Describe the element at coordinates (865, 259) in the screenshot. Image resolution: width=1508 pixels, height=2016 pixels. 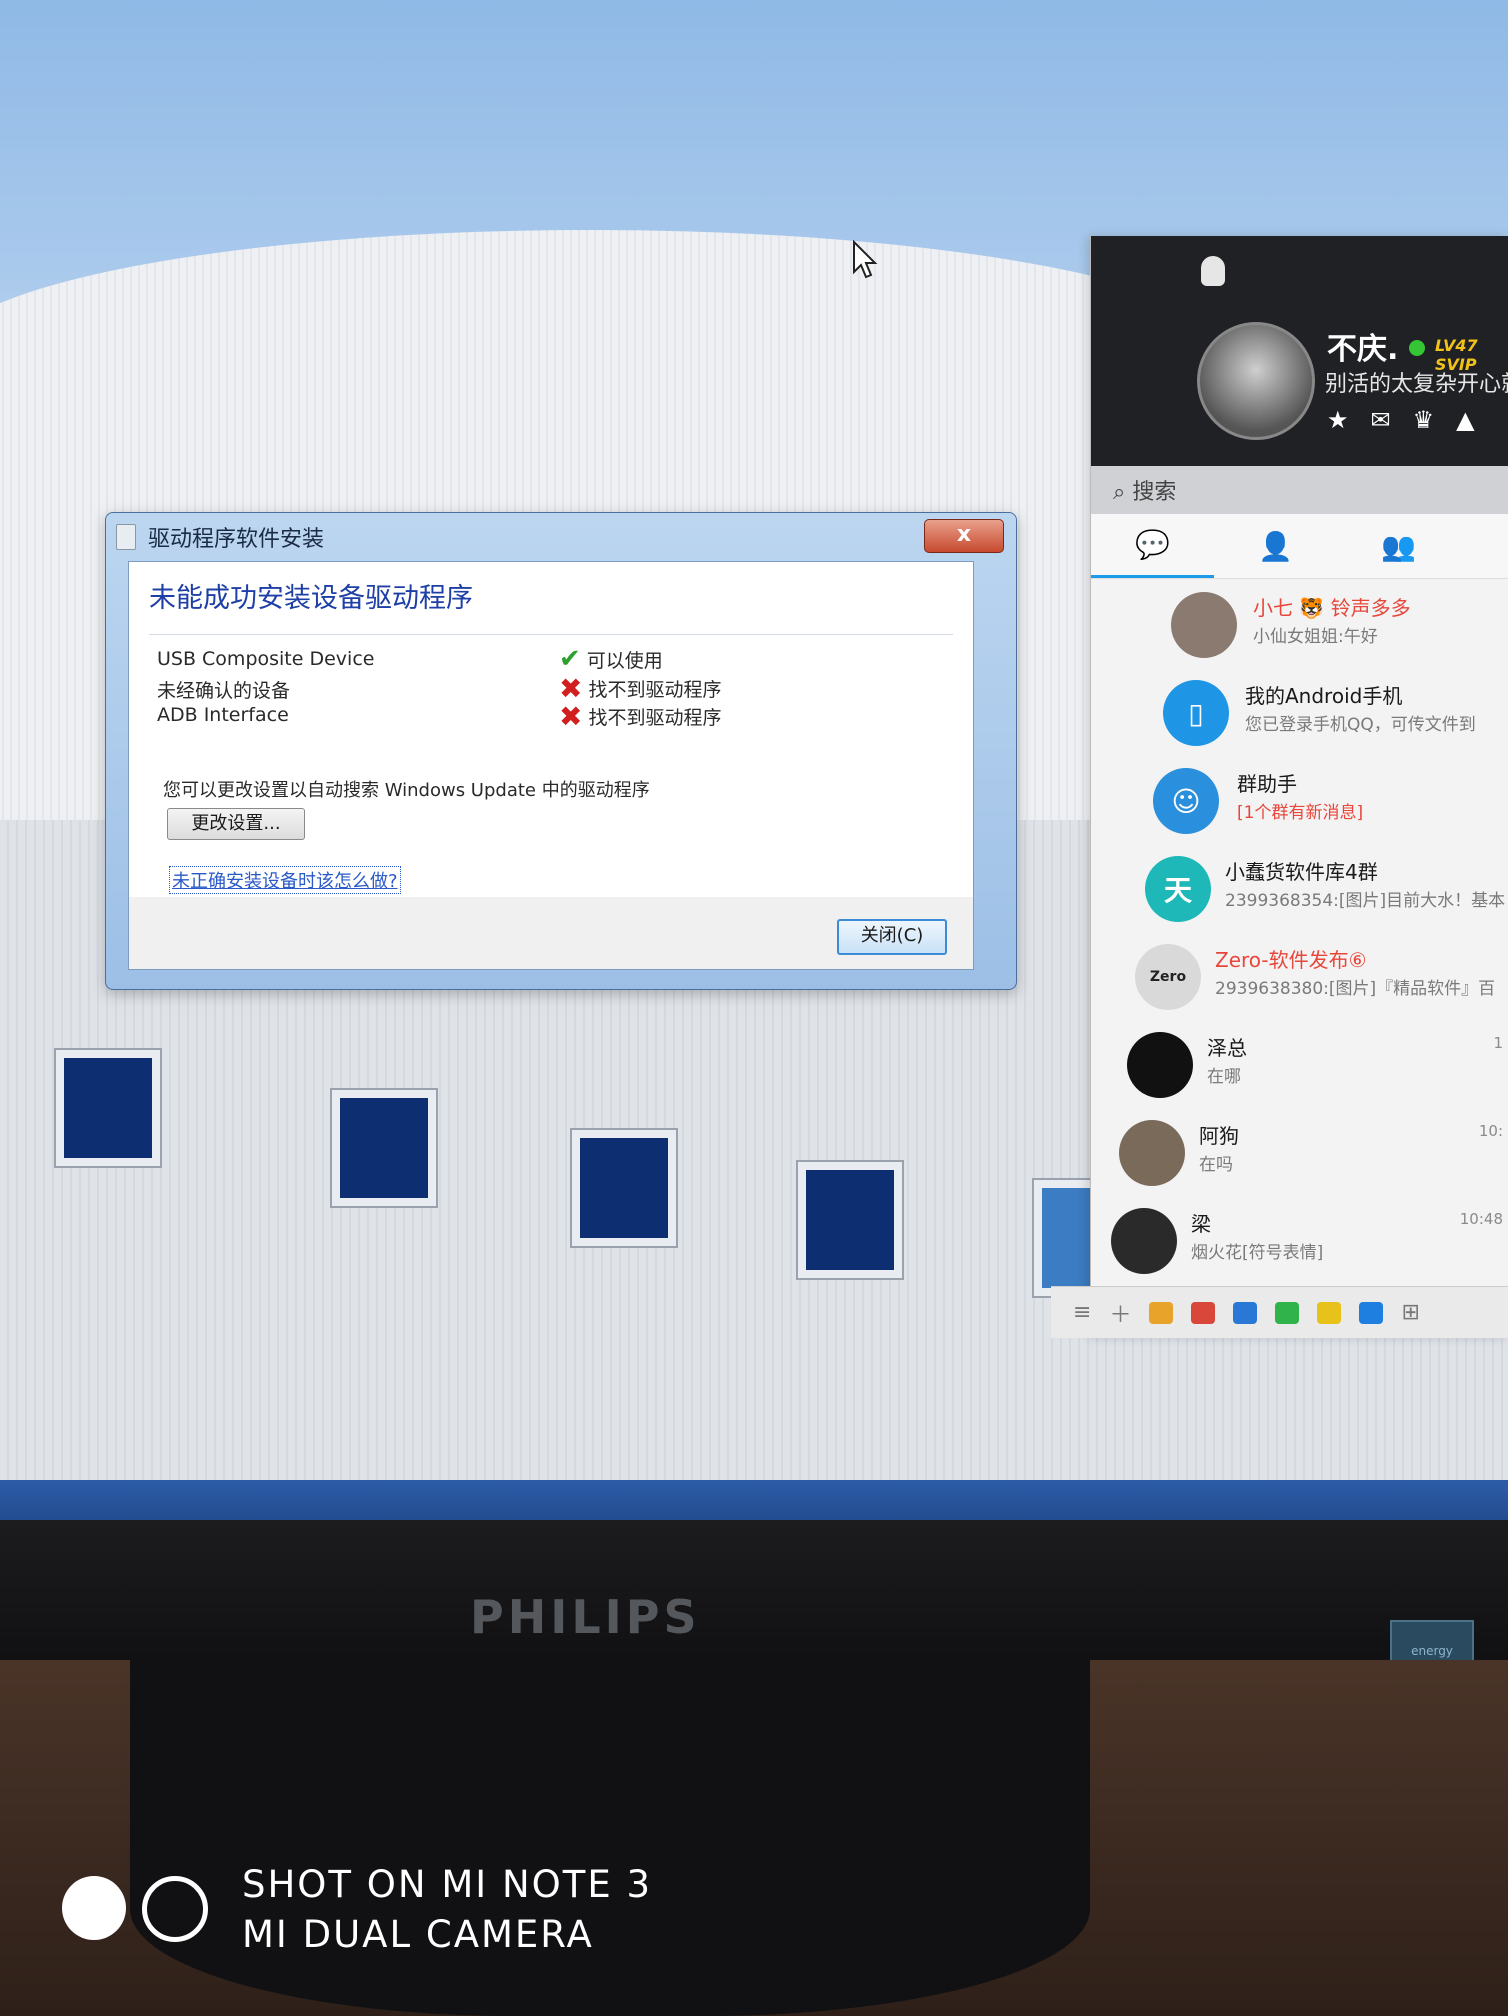
I see `mouse-cursor-icon` at that location.